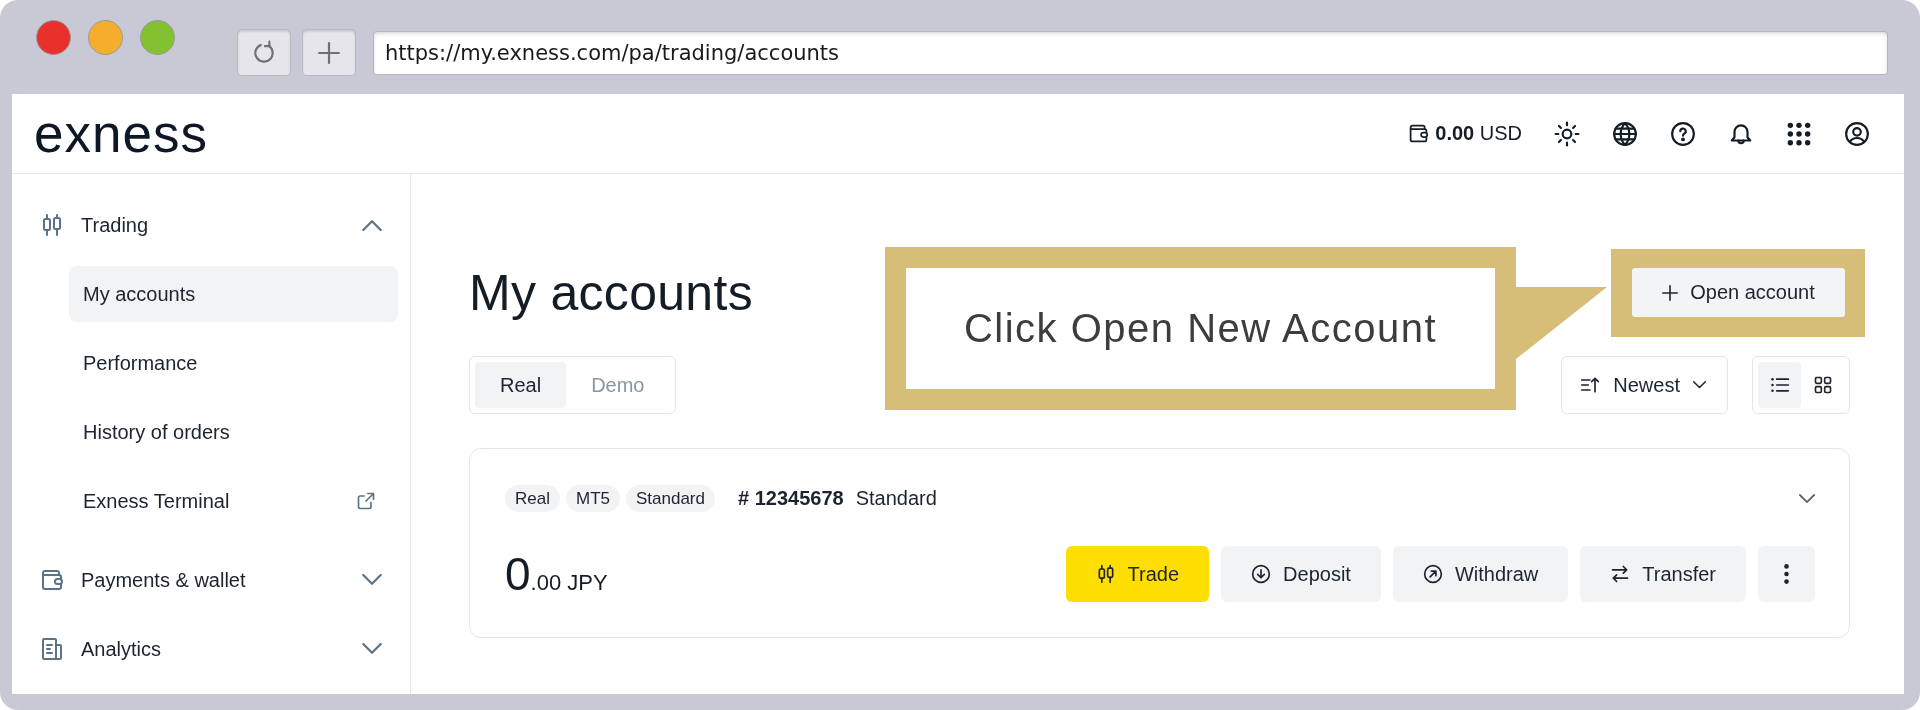 This screenshot has width=1920, height=710. What do you see at coordinates (1738, 292) in the screenshot?
I see `open-account-button: Open account` at bounding box center [1738, 292].